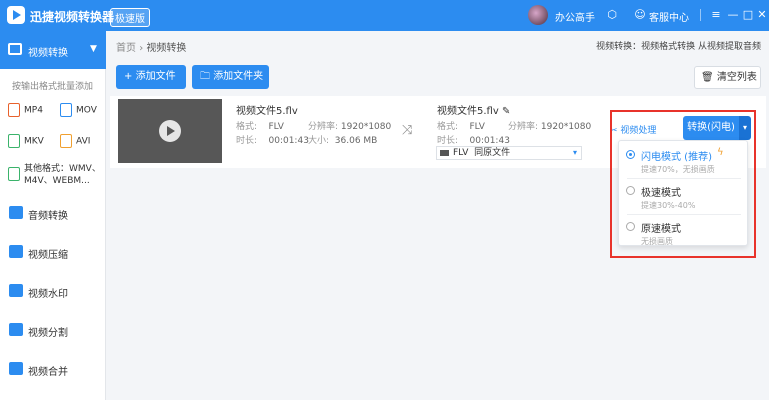 This screenshot has width=769, height=400. Describe the element at coordinates (678, 47) in the screenshot. I see `page-hint: 视频转换：视频格式转换 从视频提取音频` at that location.